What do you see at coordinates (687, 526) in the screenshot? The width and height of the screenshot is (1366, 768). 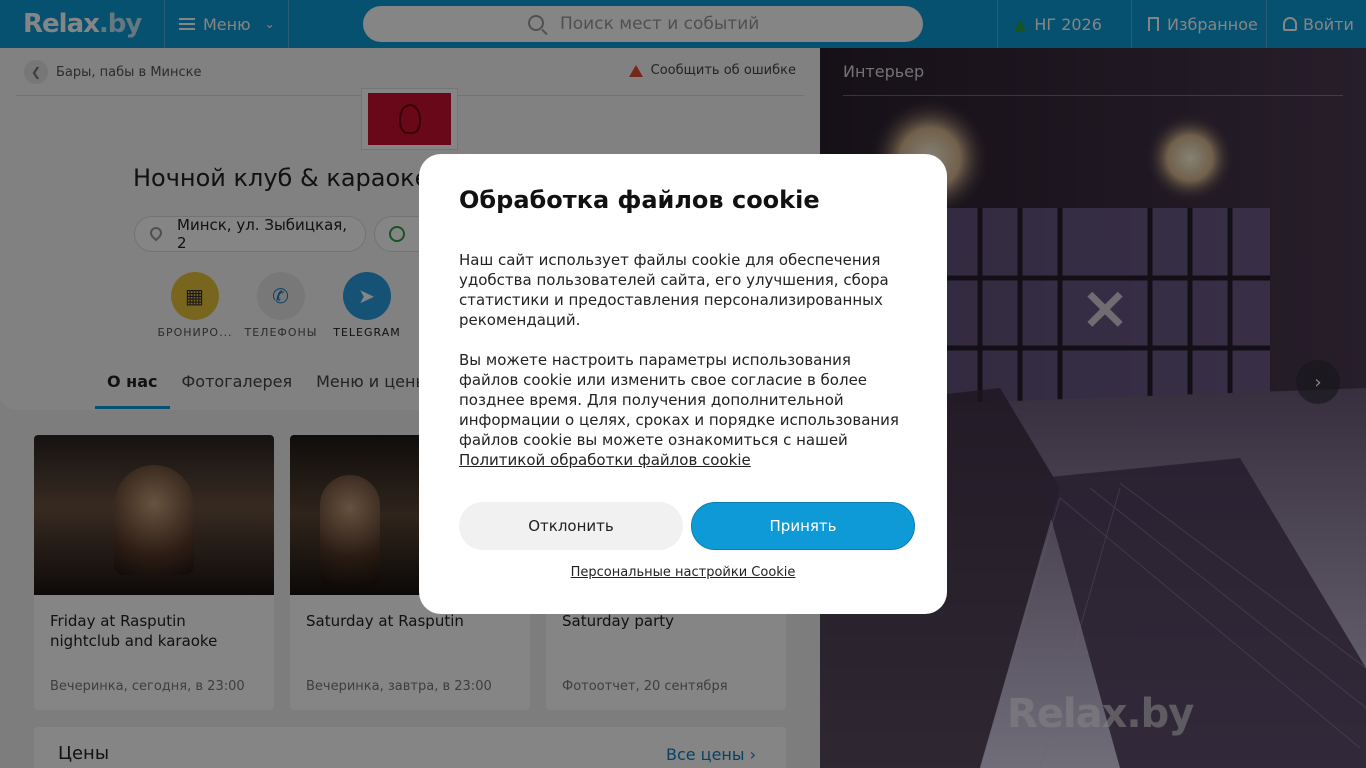 I see `cookie-buttons: Отклонить Принять` at bounding box center [687, 526].